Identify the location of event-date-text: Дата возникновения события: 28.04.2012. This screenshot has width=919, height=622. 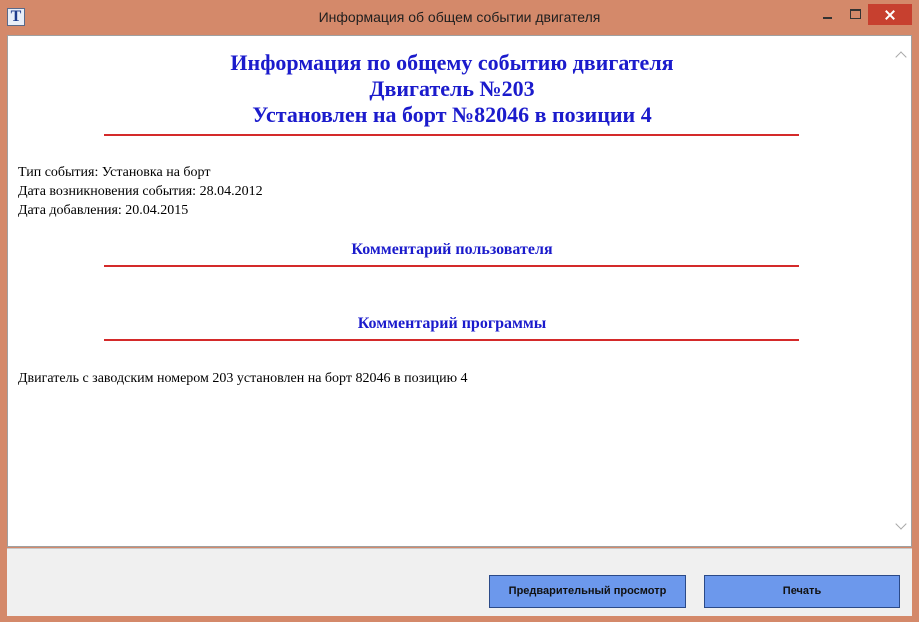
(140, 191).